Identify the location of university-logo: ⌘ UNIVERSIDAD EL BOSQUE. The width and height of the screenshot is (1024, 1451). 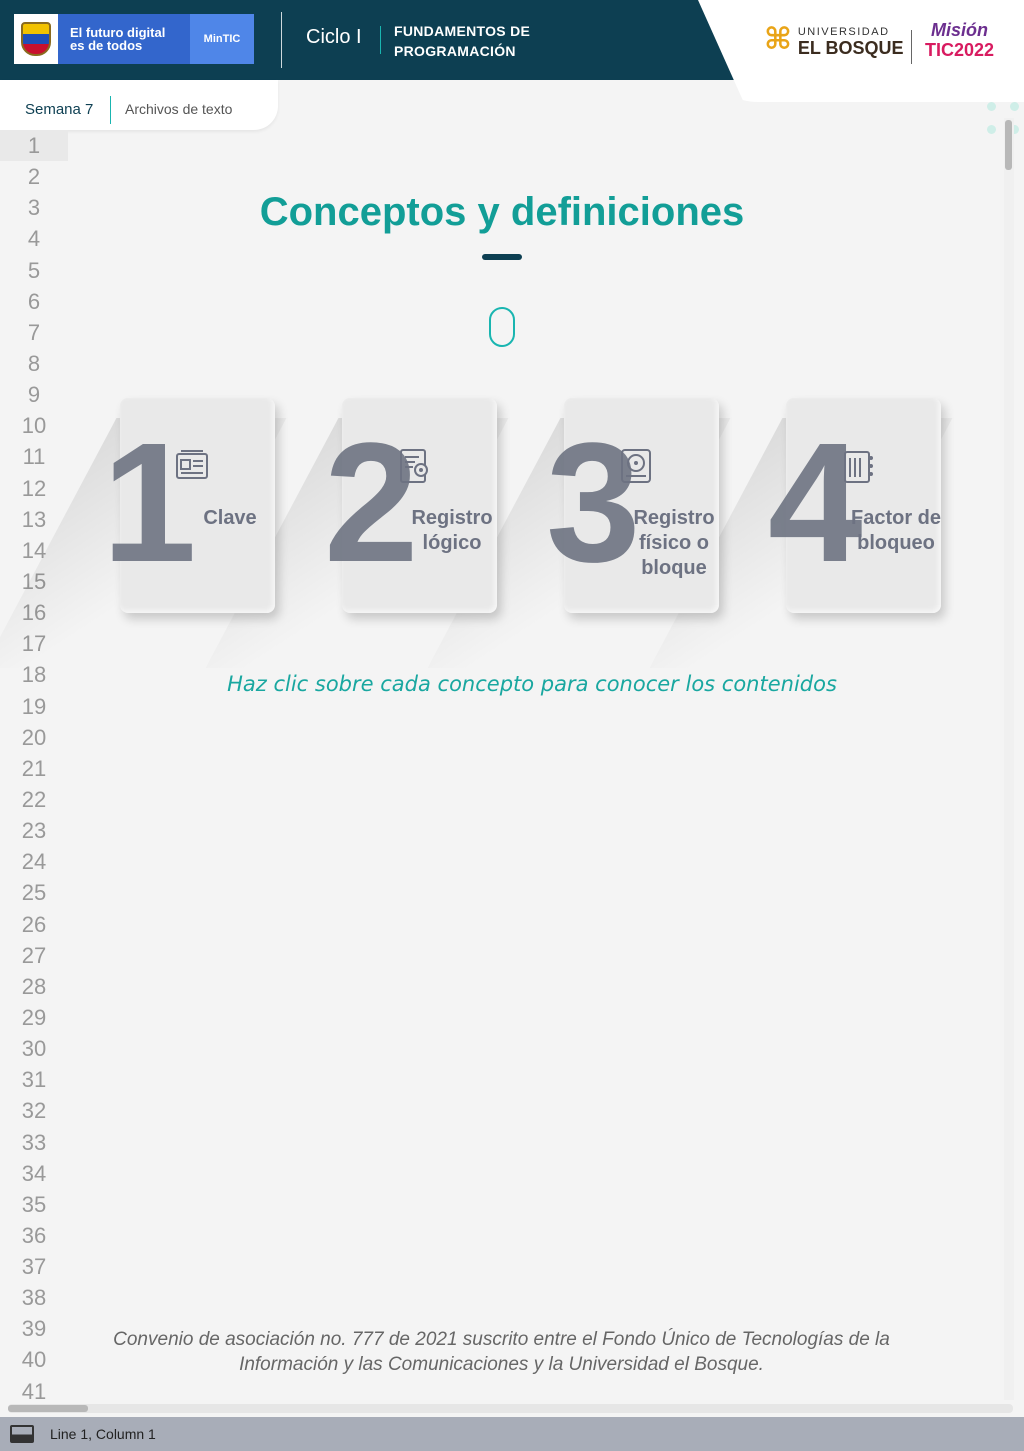
(834, 40).